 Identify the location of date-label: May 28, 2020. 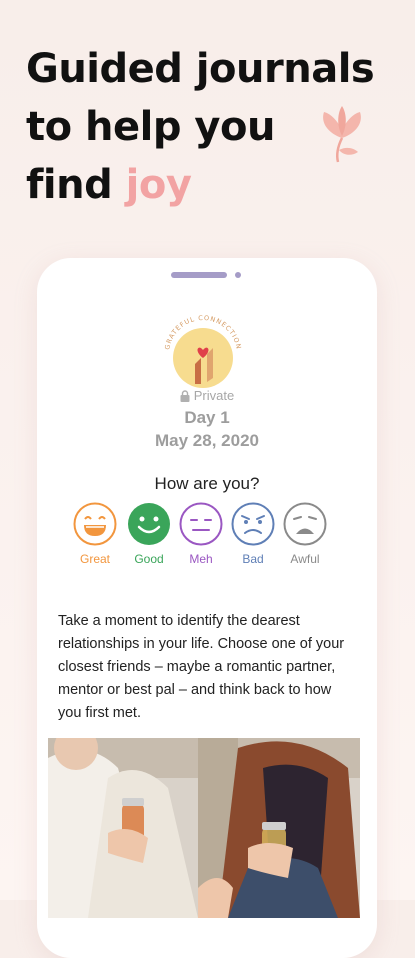
(207, 440).